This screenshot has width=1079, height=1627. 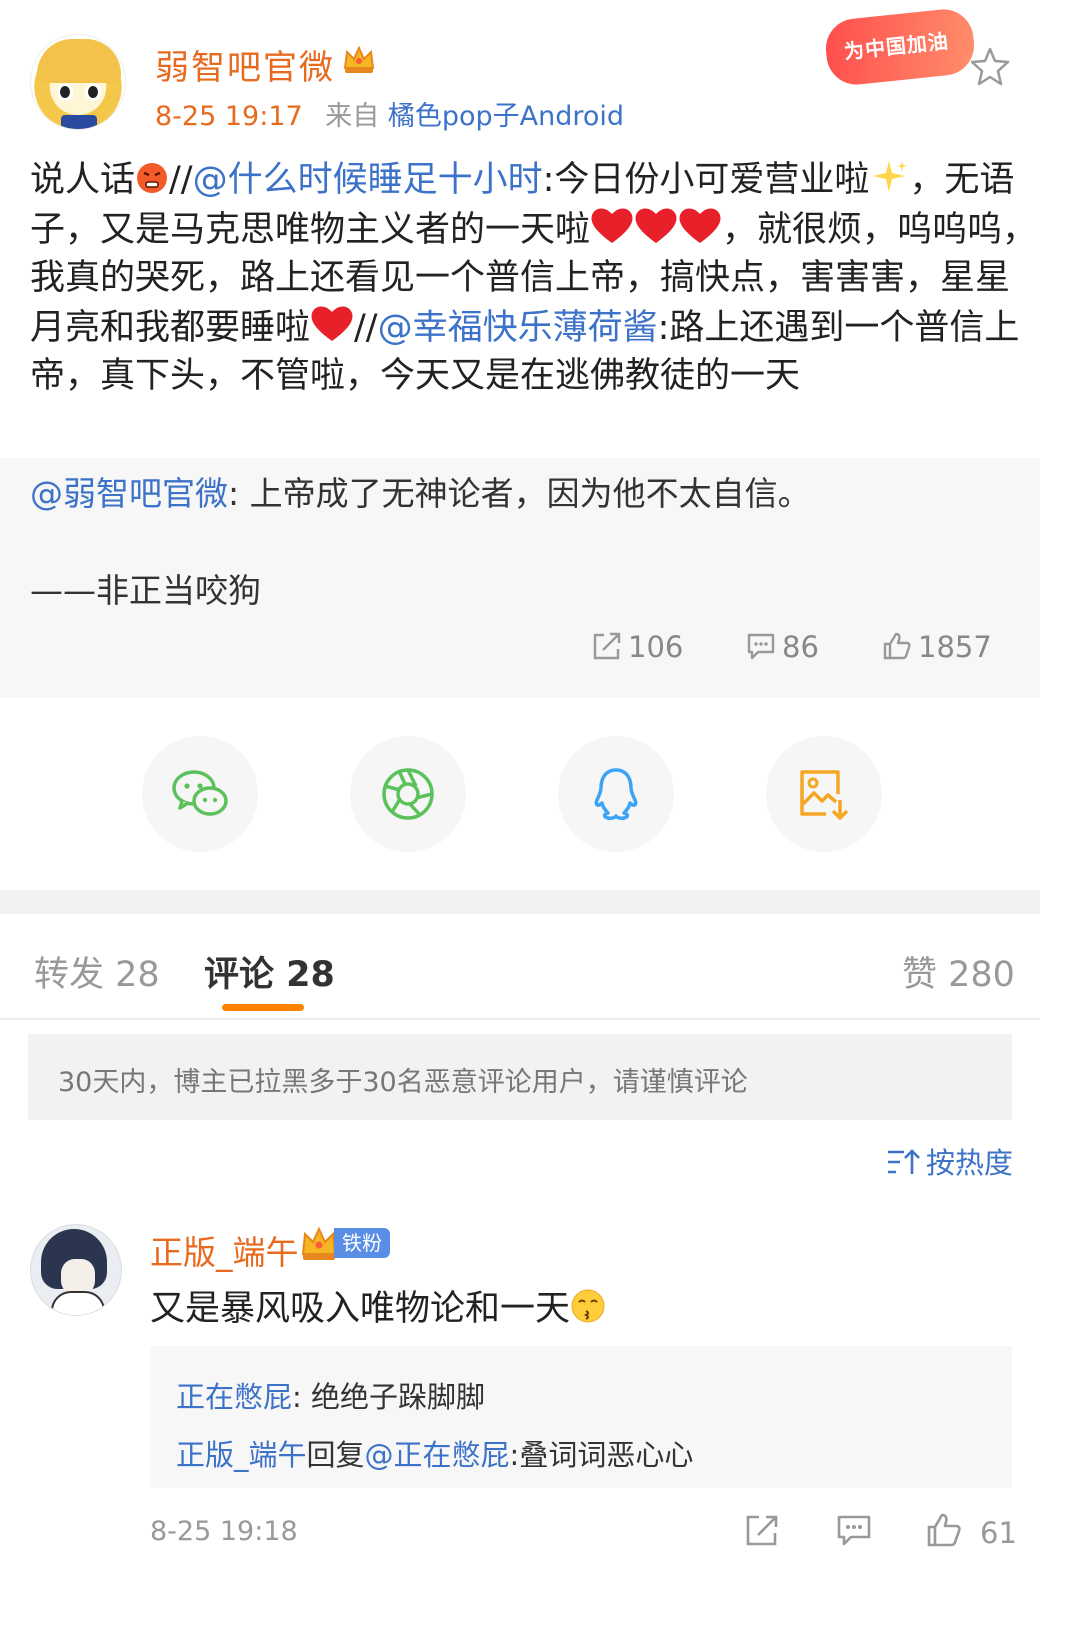 What do you see at coordinates (76, 1270) in the screenshot?
I see `commenter-avatar` at bounding box center [76, 1270].